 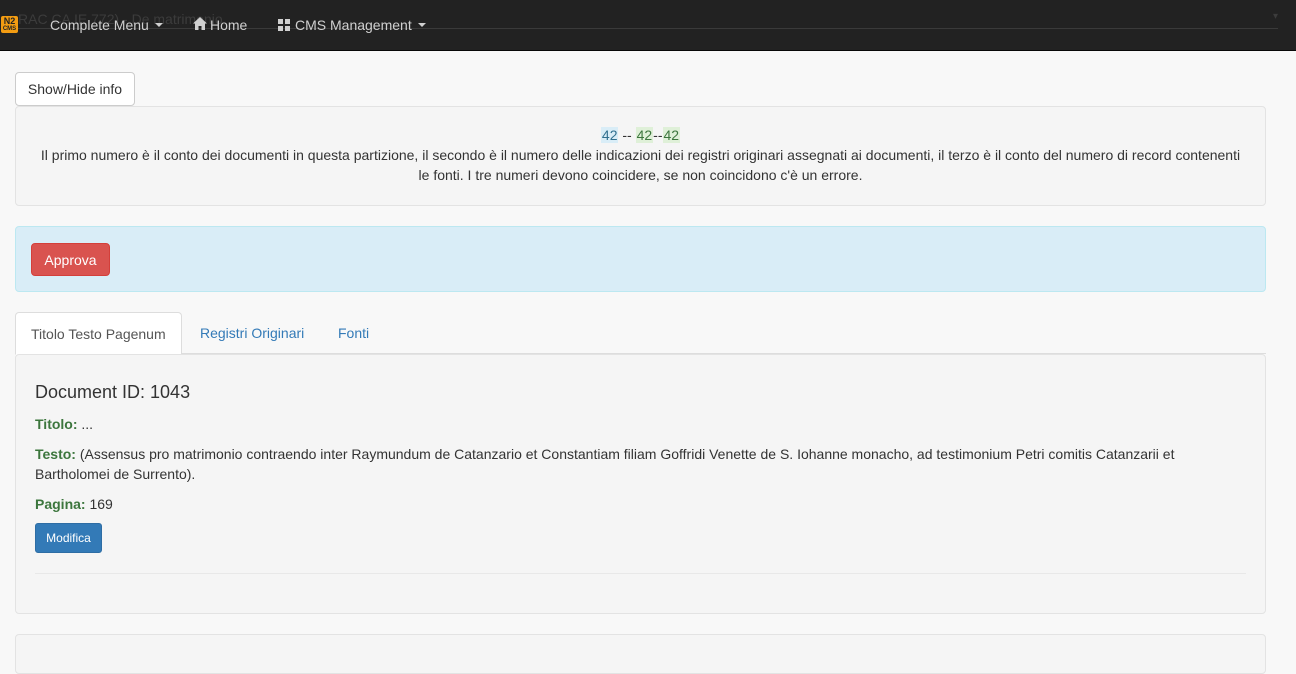 I want to click on show-hide-info-button: Show/Hide info, so click(x=75, y=89).